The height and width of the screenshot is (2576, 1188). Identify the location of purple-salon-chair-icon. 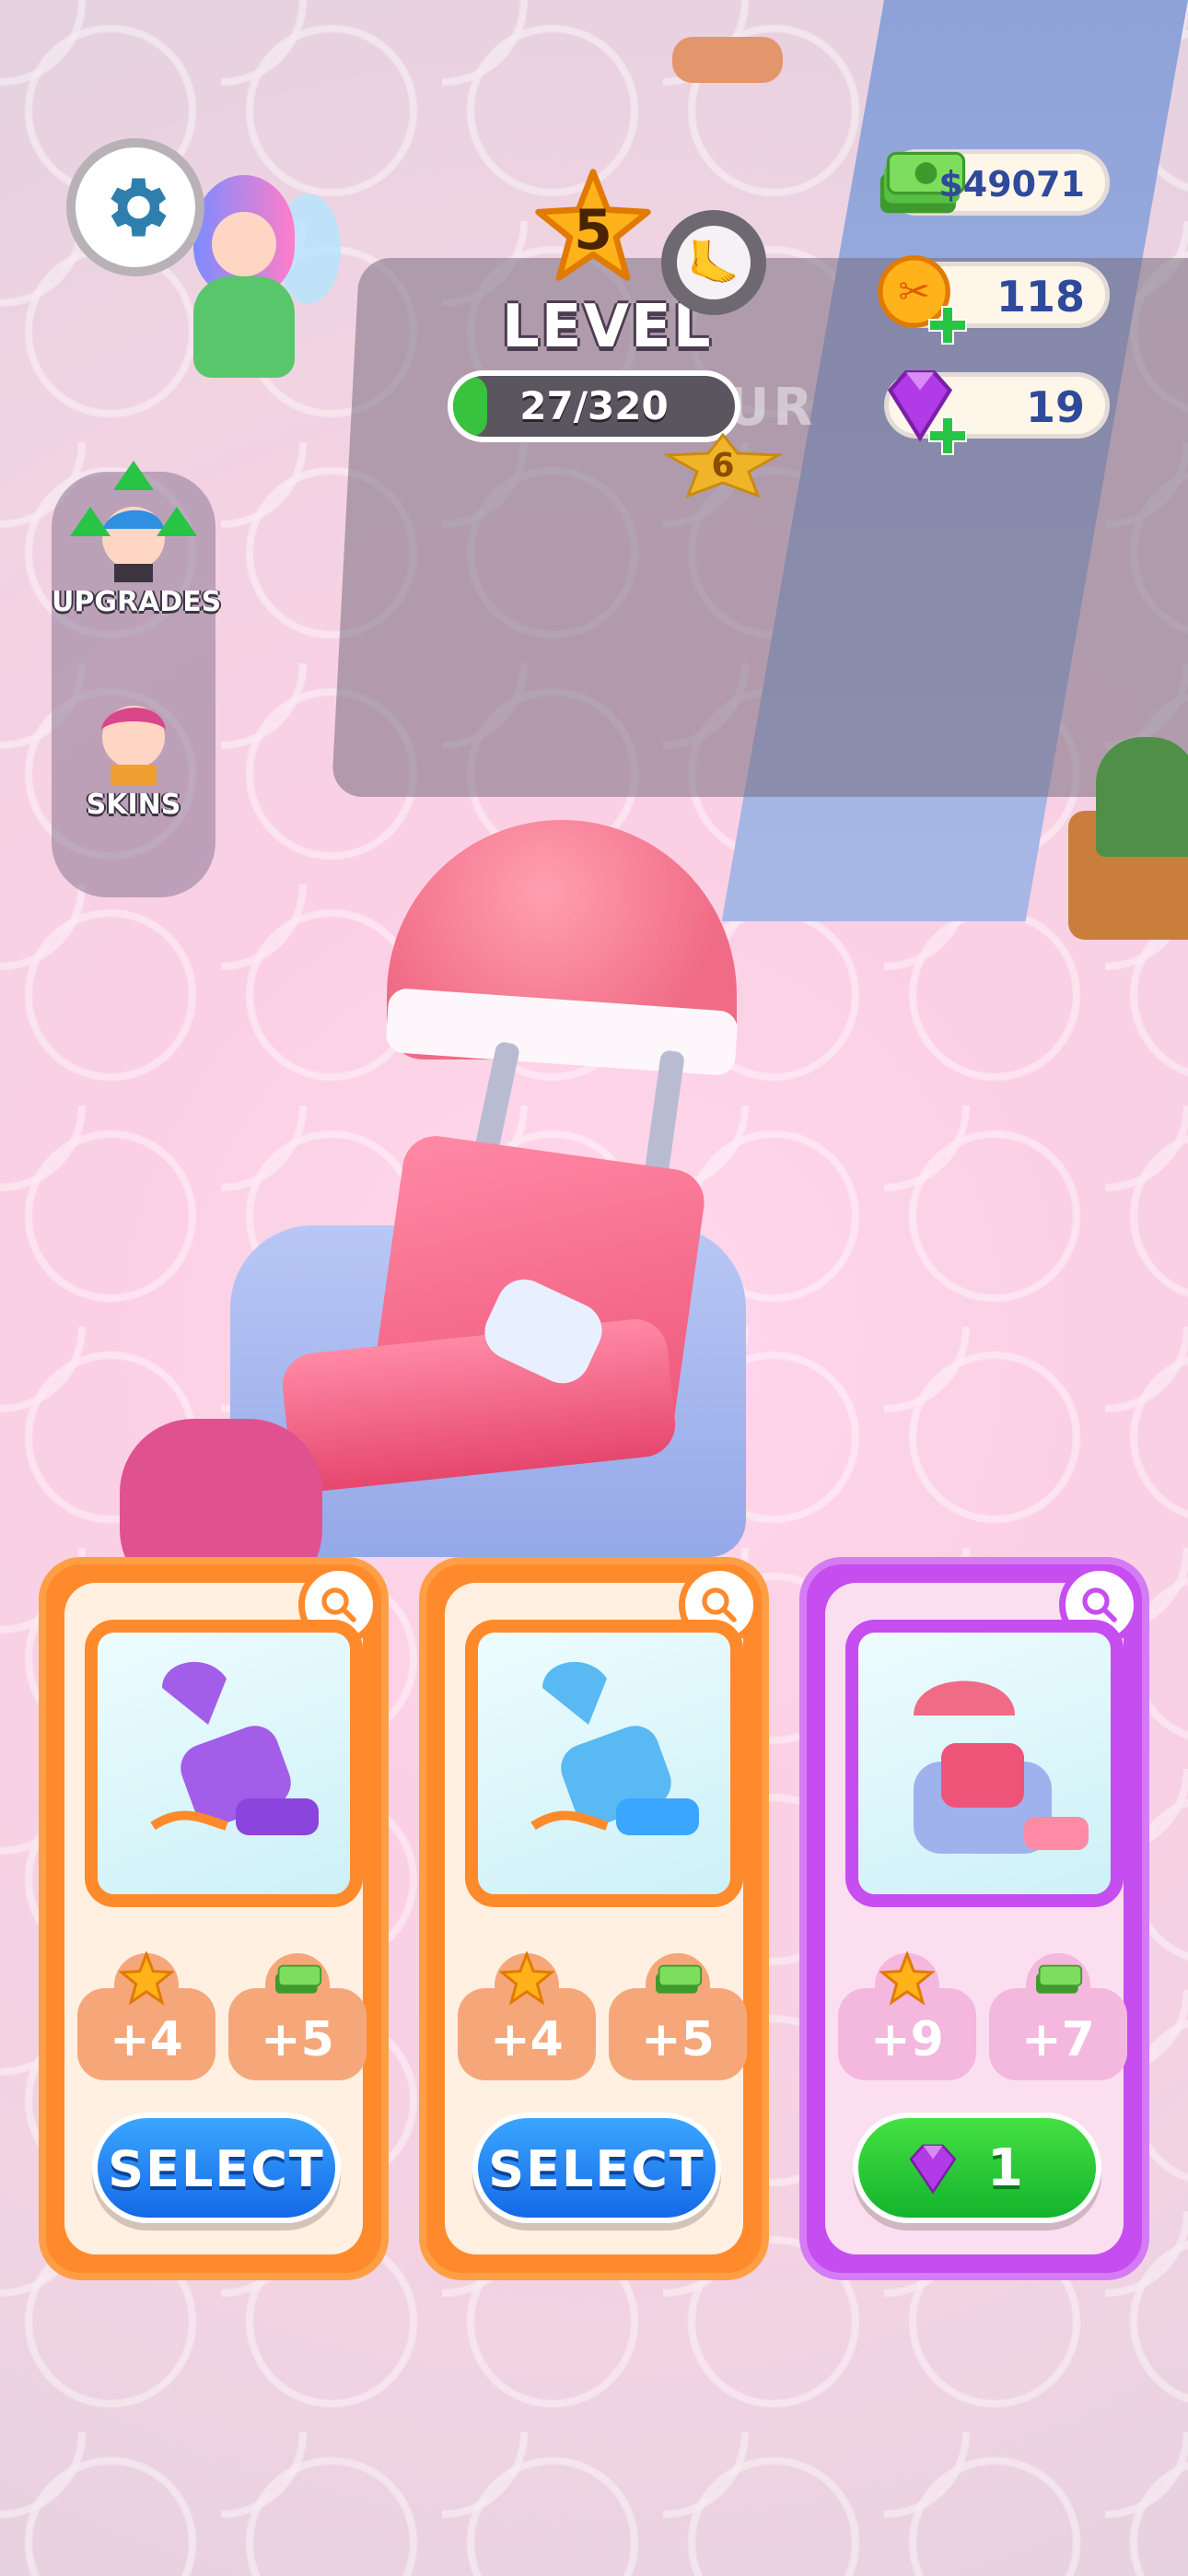
(234, 1748).